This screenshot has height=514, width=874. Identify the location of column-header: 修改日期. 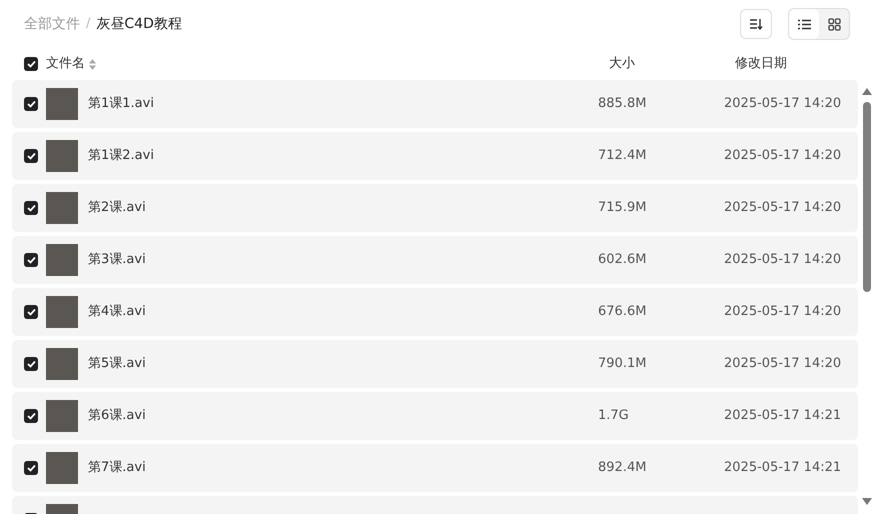
(761, 64).